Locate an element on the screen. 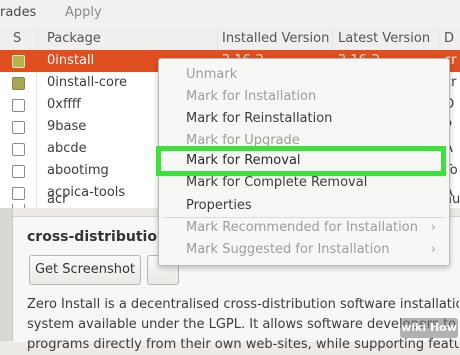 The image size is (460, 355). menu-item-mark-suggested: Mark Suggested for Installation is located at coordinates (287, 249).